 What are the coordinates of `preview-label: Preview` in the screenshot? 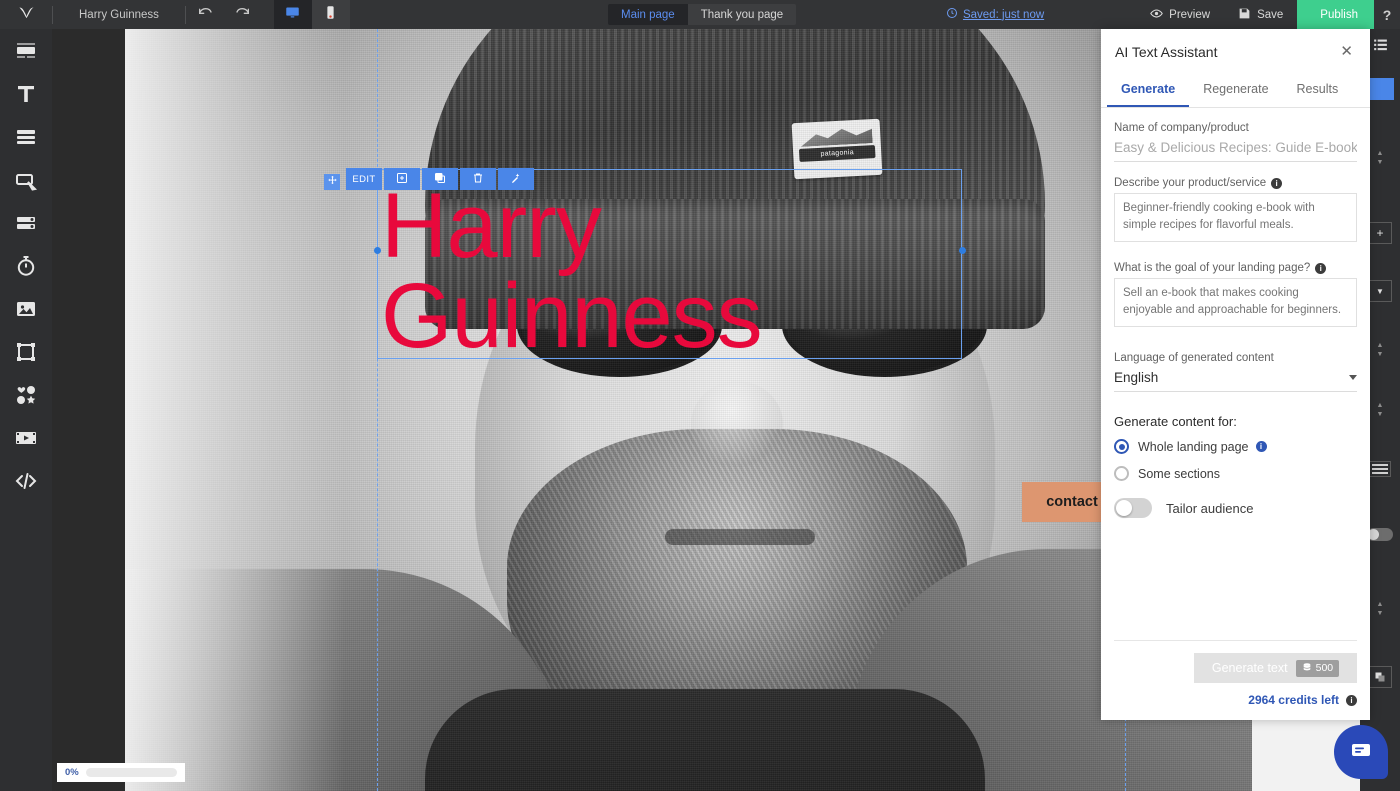 It's located at (1190, 14).